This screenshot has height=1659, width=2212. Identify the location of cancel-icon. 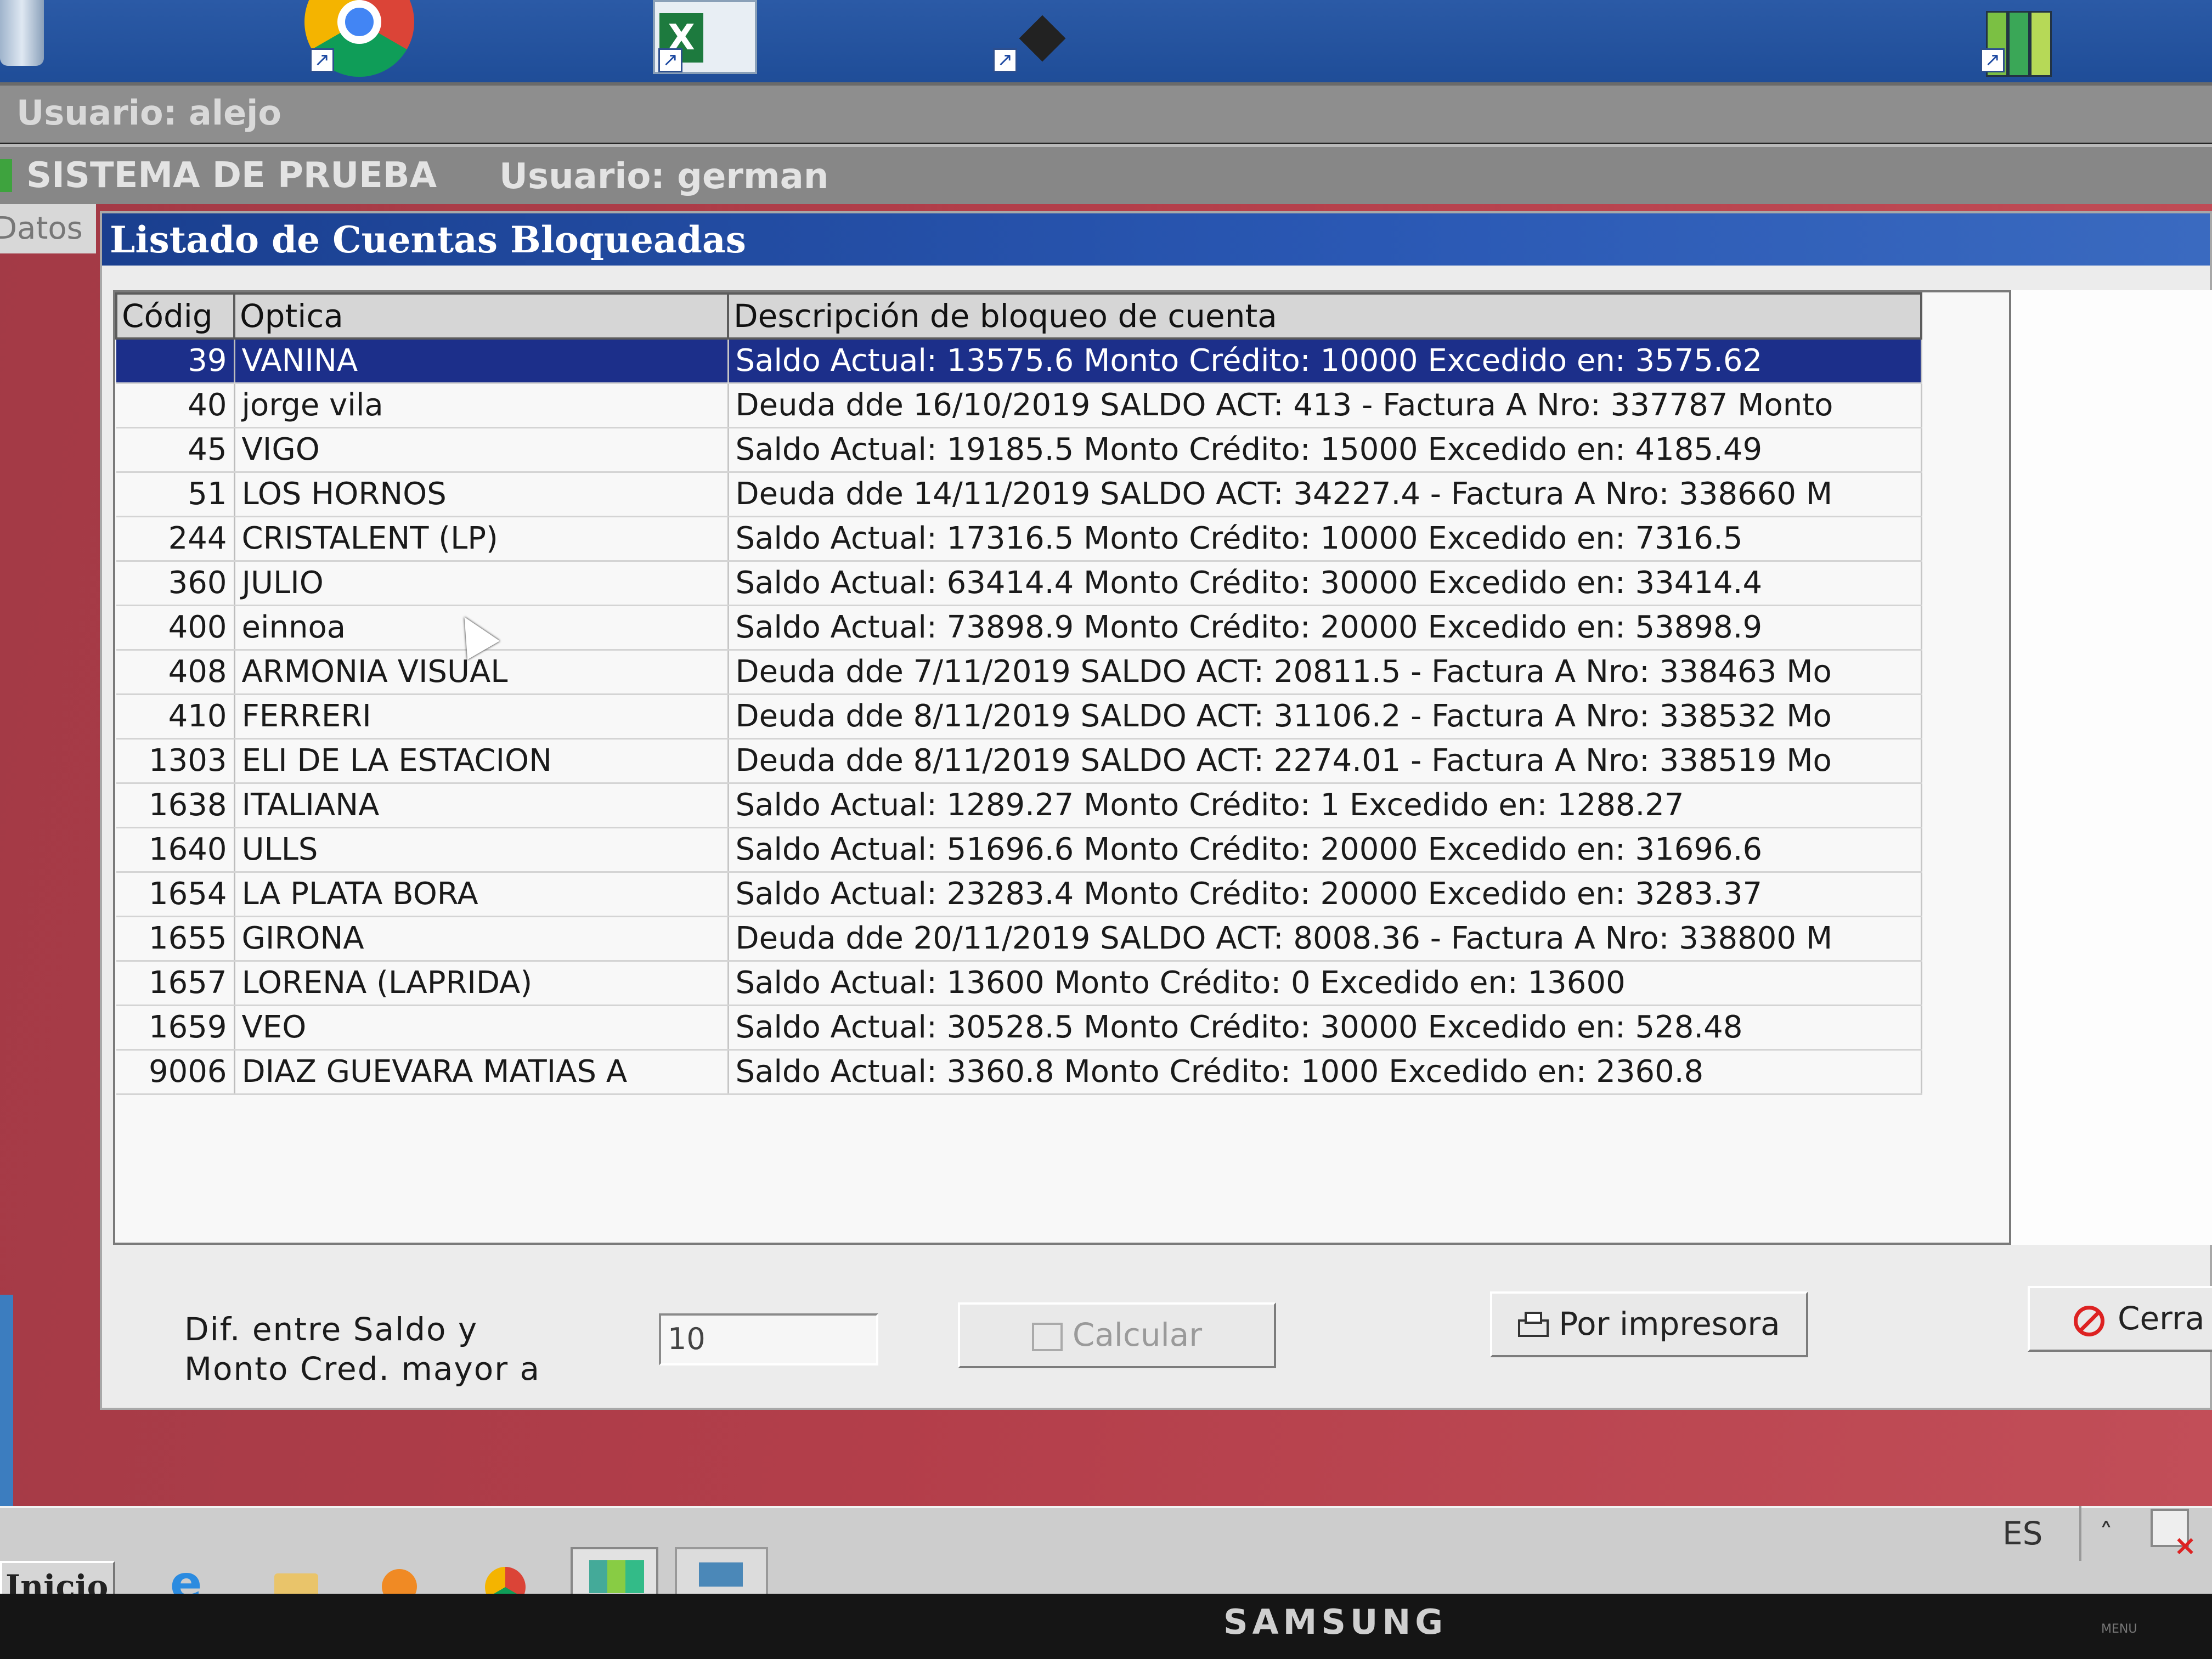
(2089, 1321).